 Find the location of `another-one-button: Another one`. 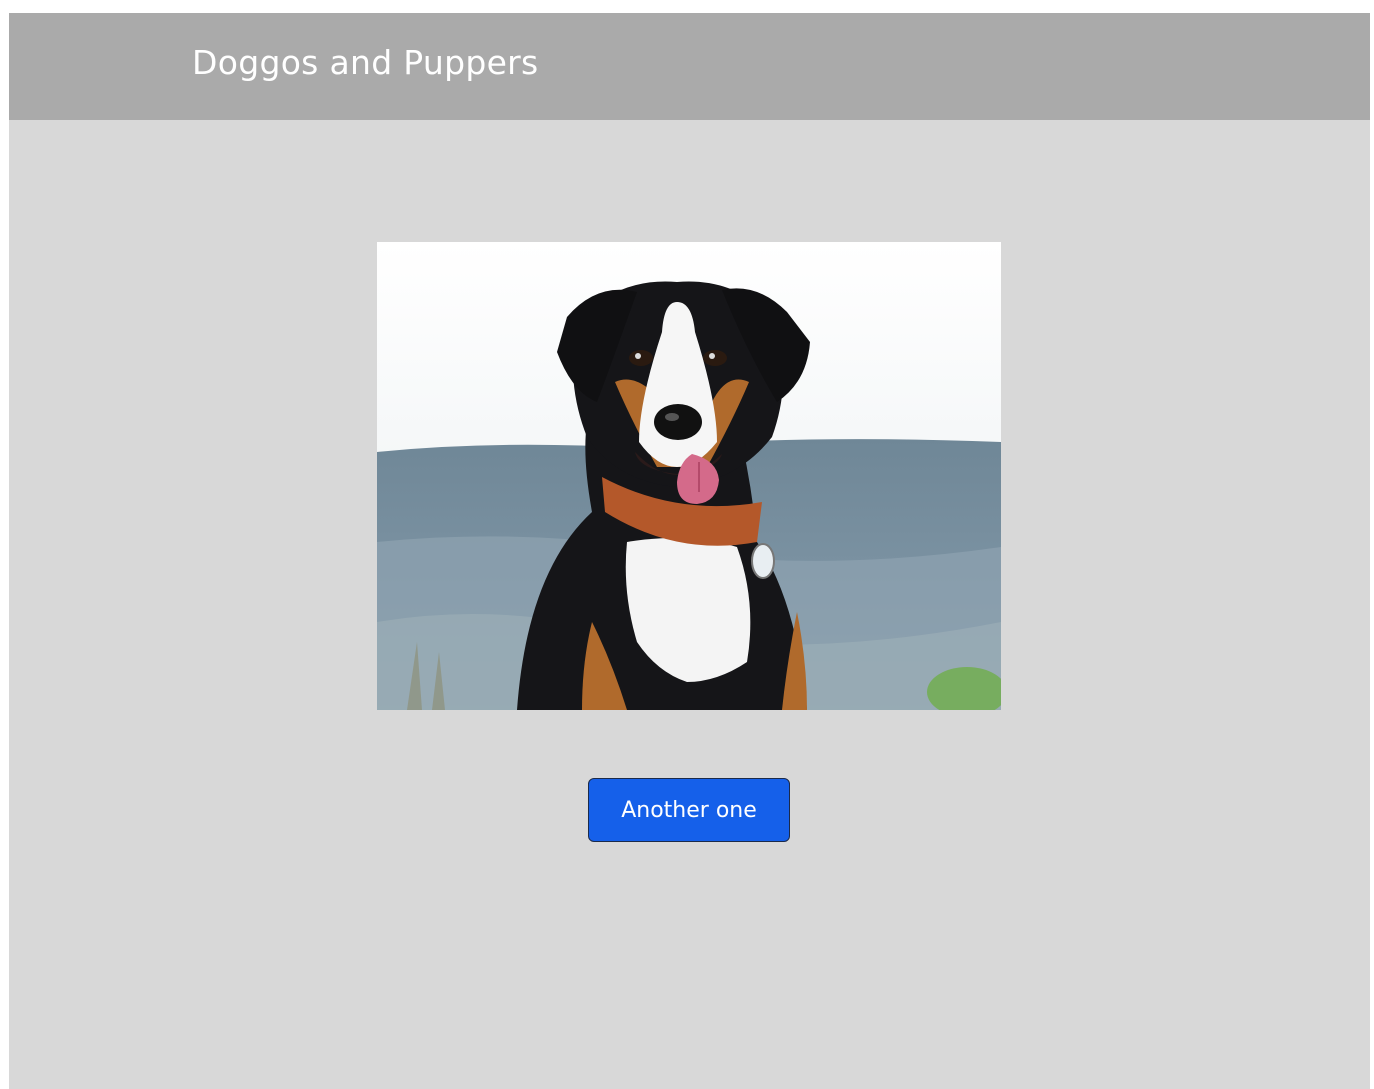

another-one-button: Another one is located at coordinates (689, 810).